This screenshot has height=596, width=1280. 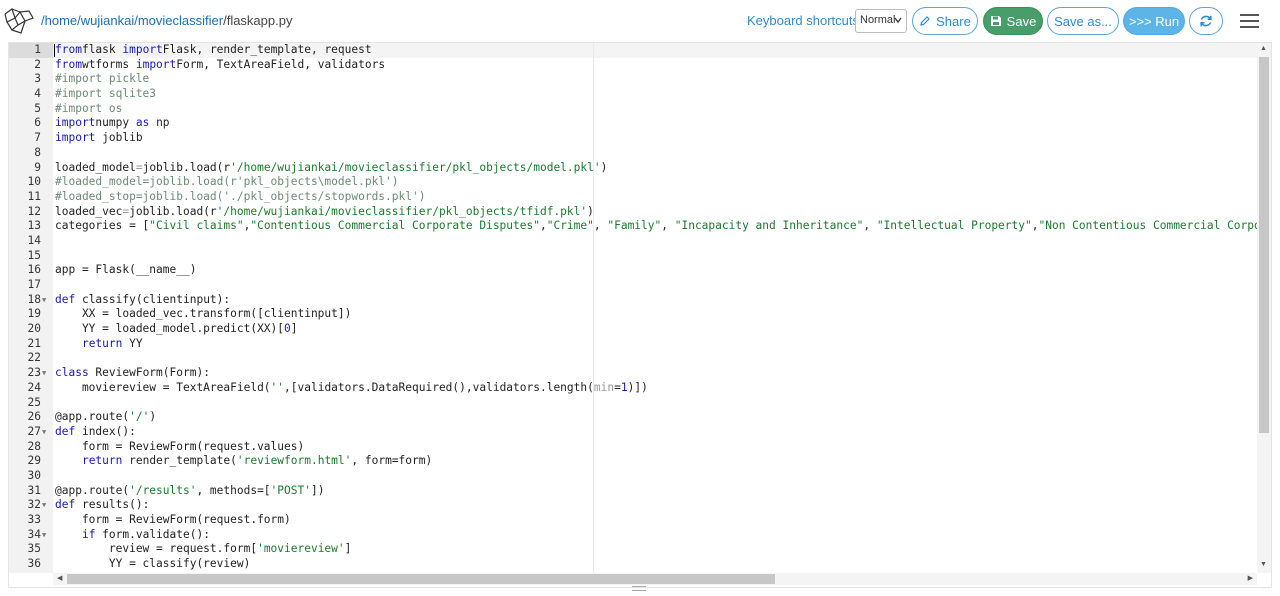 What do you see at coordinates (881, 21) in the screenshot?
I see `keyboard-shortcuts-select: Normal` at bounding box center [881, 21].